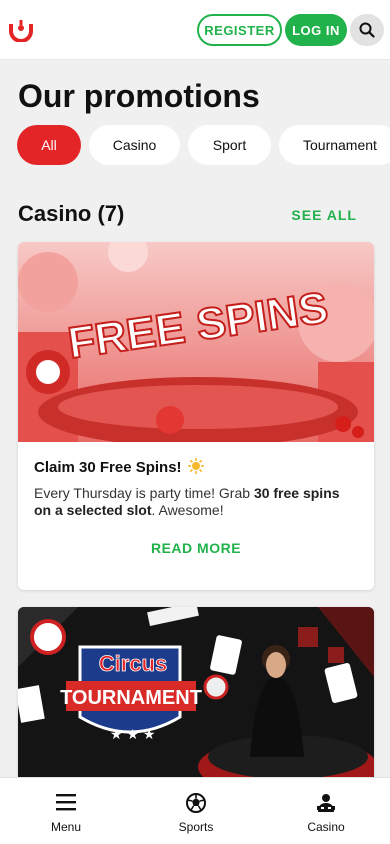  What do you see at coordinates (326, 813) in the screenshot?
I see `nav-item-casino: Casino` at bounding box center [326, 813].